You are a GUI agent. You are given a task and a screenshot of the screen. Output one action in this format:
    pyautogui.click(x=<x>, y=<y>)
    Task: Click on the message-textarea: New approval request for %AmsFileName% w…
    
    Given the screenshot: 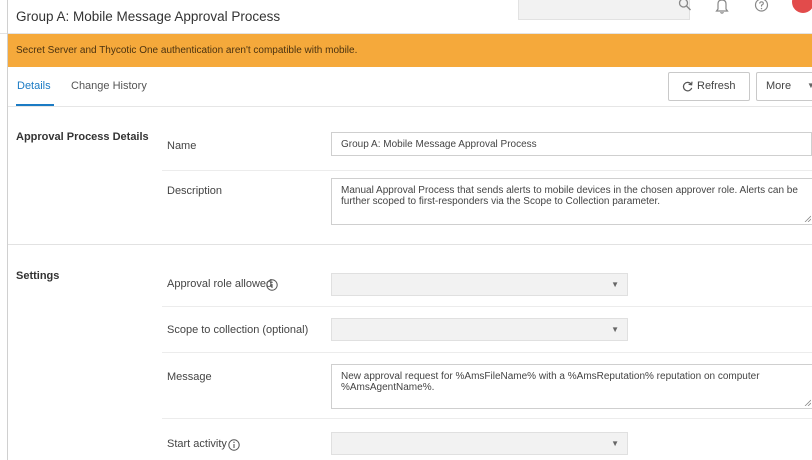 What is the action you would take?
    pyautogui.click(x=571, y=386)
    